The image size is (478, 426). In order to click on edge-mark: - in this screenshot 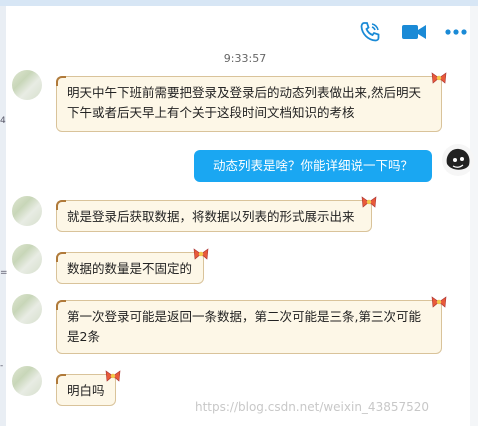, I will do `click(2, 366)`.